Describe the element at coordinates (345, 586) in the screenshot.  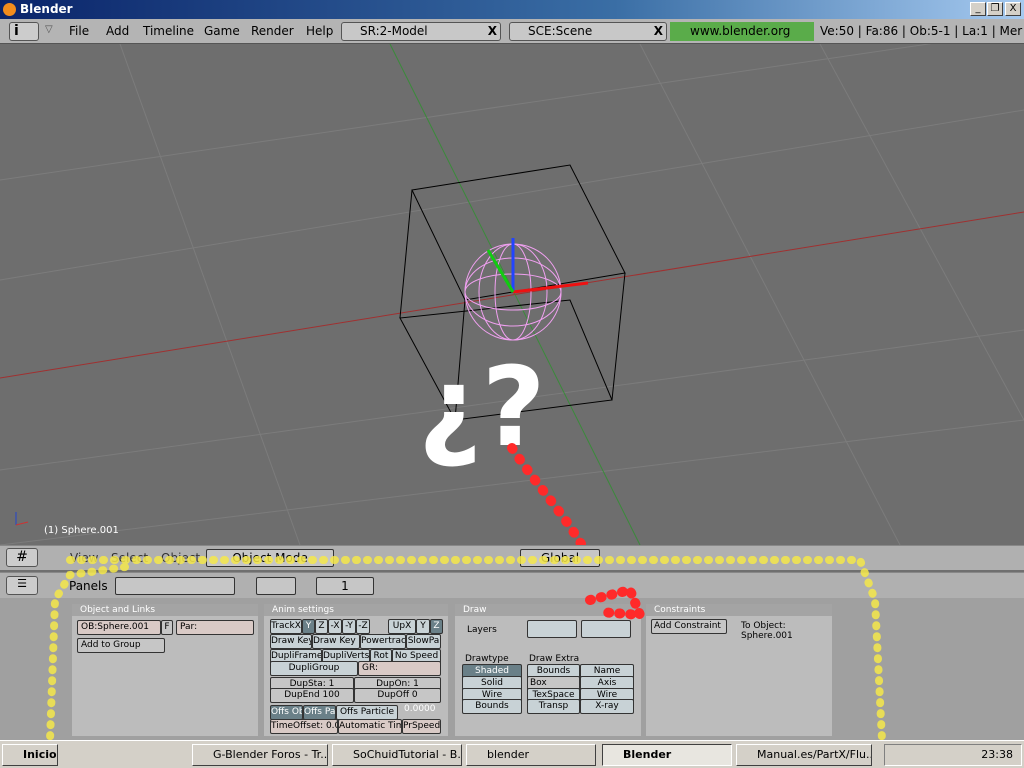
I see `frame-field: 1` at that location.